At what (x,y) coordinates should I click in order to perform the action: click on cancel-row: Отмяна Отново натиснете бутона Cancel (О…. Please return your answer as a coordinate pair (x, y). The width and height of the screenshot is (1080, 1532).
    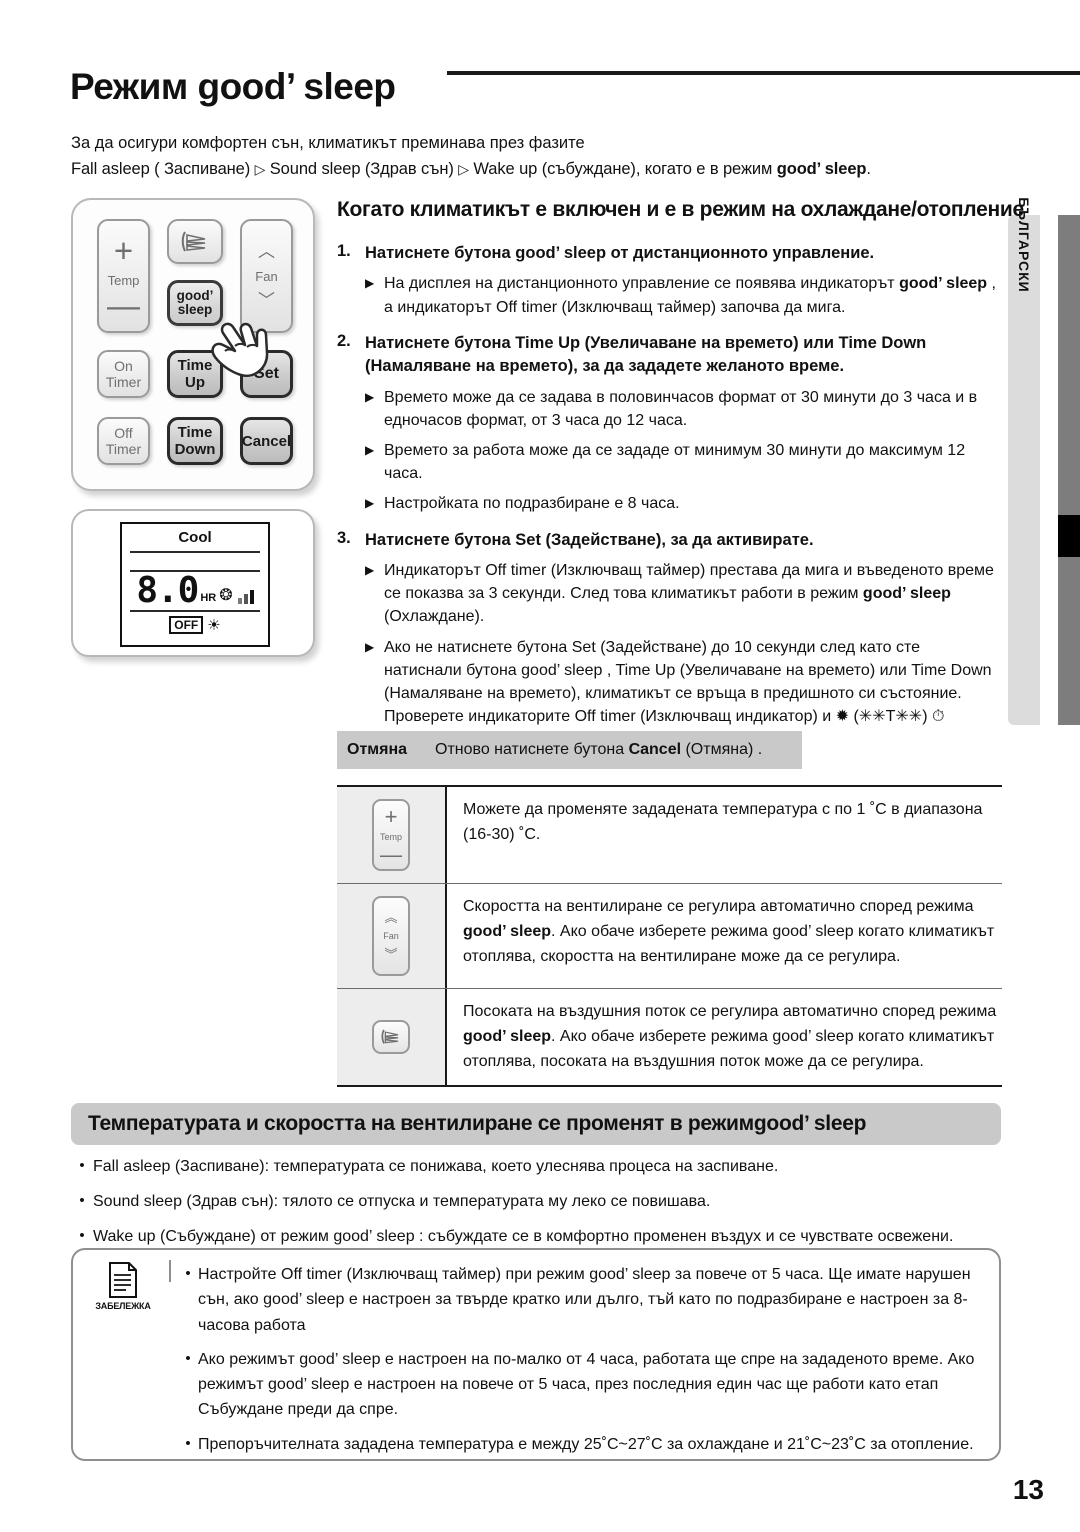
    Looking at the image, I should click on (569, 750).